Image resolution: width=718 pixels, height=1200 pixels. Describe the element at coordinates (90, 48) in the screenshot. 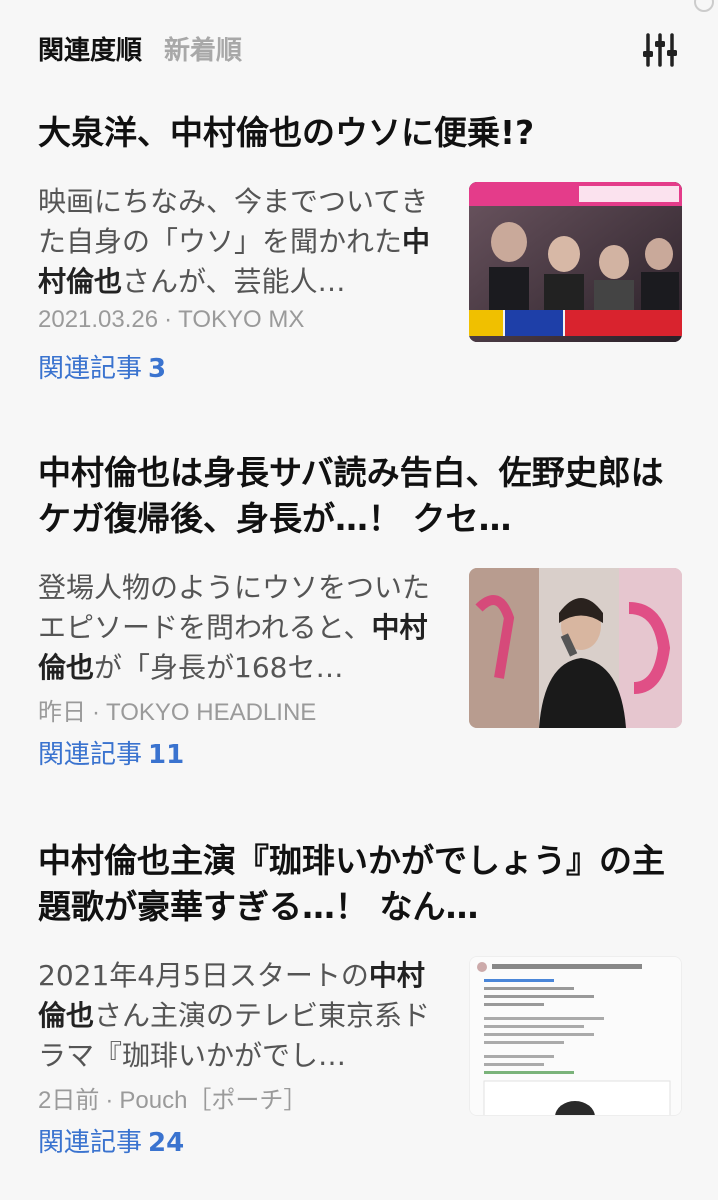

I see `tab-relevance: 関連度順` at that location.